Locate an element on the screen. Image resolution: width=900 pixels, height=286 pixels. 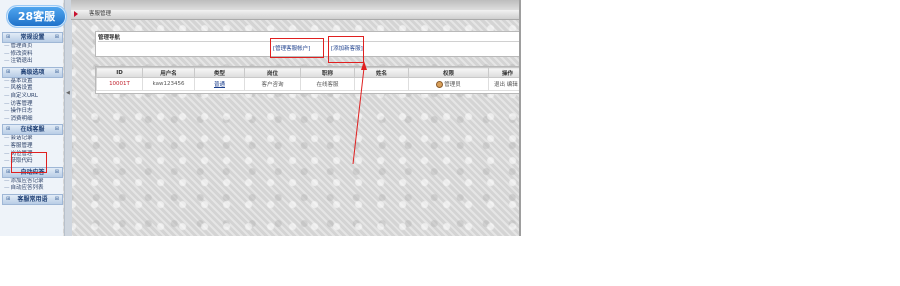
logo: 28客服 is located at coordinates (36, 16).